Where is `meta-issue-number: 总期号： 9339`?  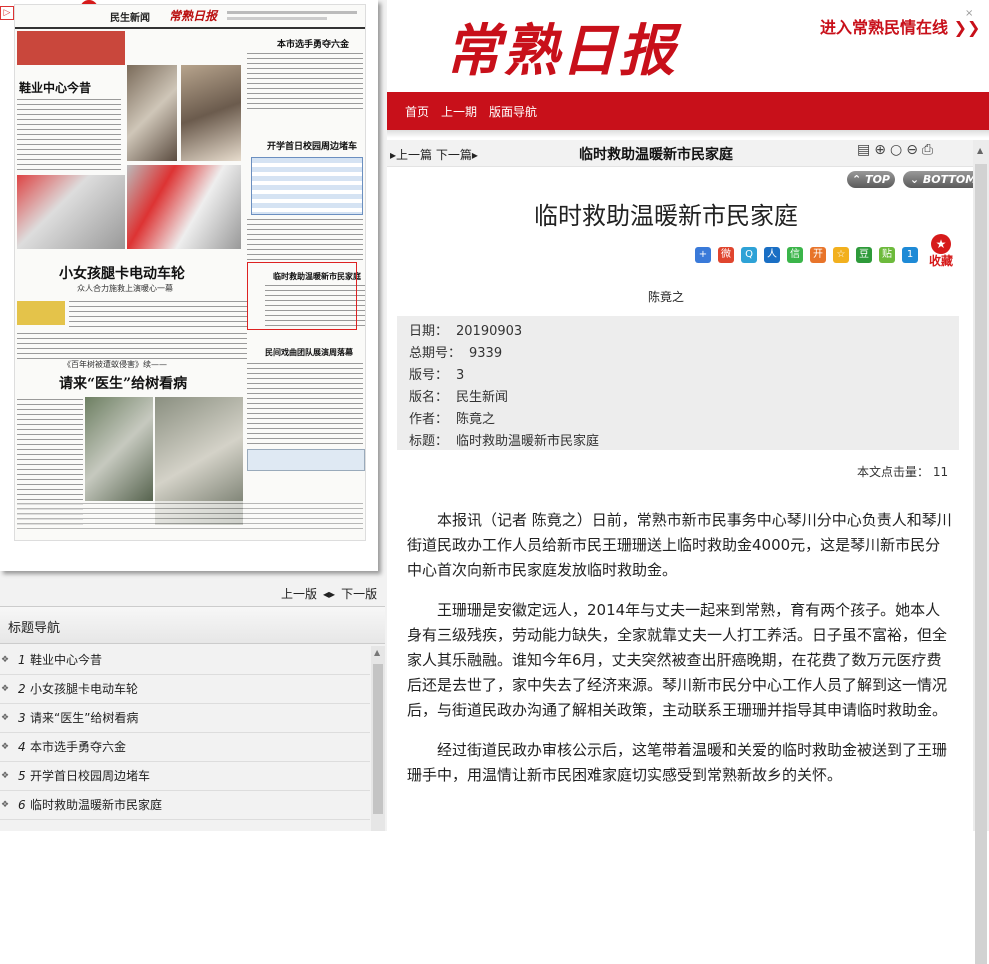 meta-issue-number: 总期号： 9339 is located at coordinates (456, 353).